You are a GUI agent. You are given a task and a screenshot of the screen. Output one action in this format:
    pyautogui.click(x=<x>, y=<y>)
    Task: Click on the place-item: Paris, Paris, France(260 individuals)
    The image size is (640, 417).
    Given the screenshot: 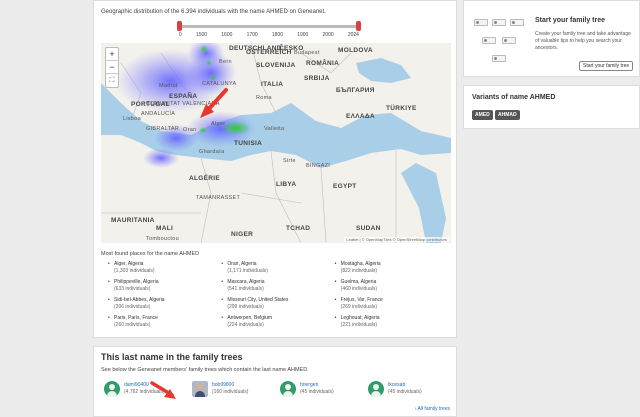 What is the action you would take?
    pyautogui.click(x=159, y=321)
    